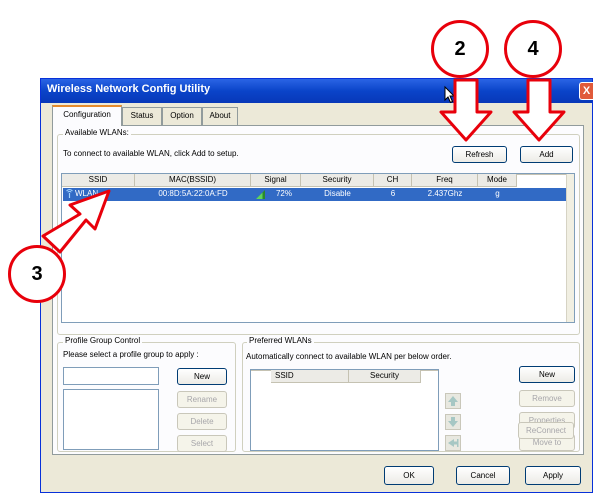  What do you see at coordinates (466, 110) in the screenshot?
I see `callout-arrow-down-refresh` at bounding box center [466, 110].